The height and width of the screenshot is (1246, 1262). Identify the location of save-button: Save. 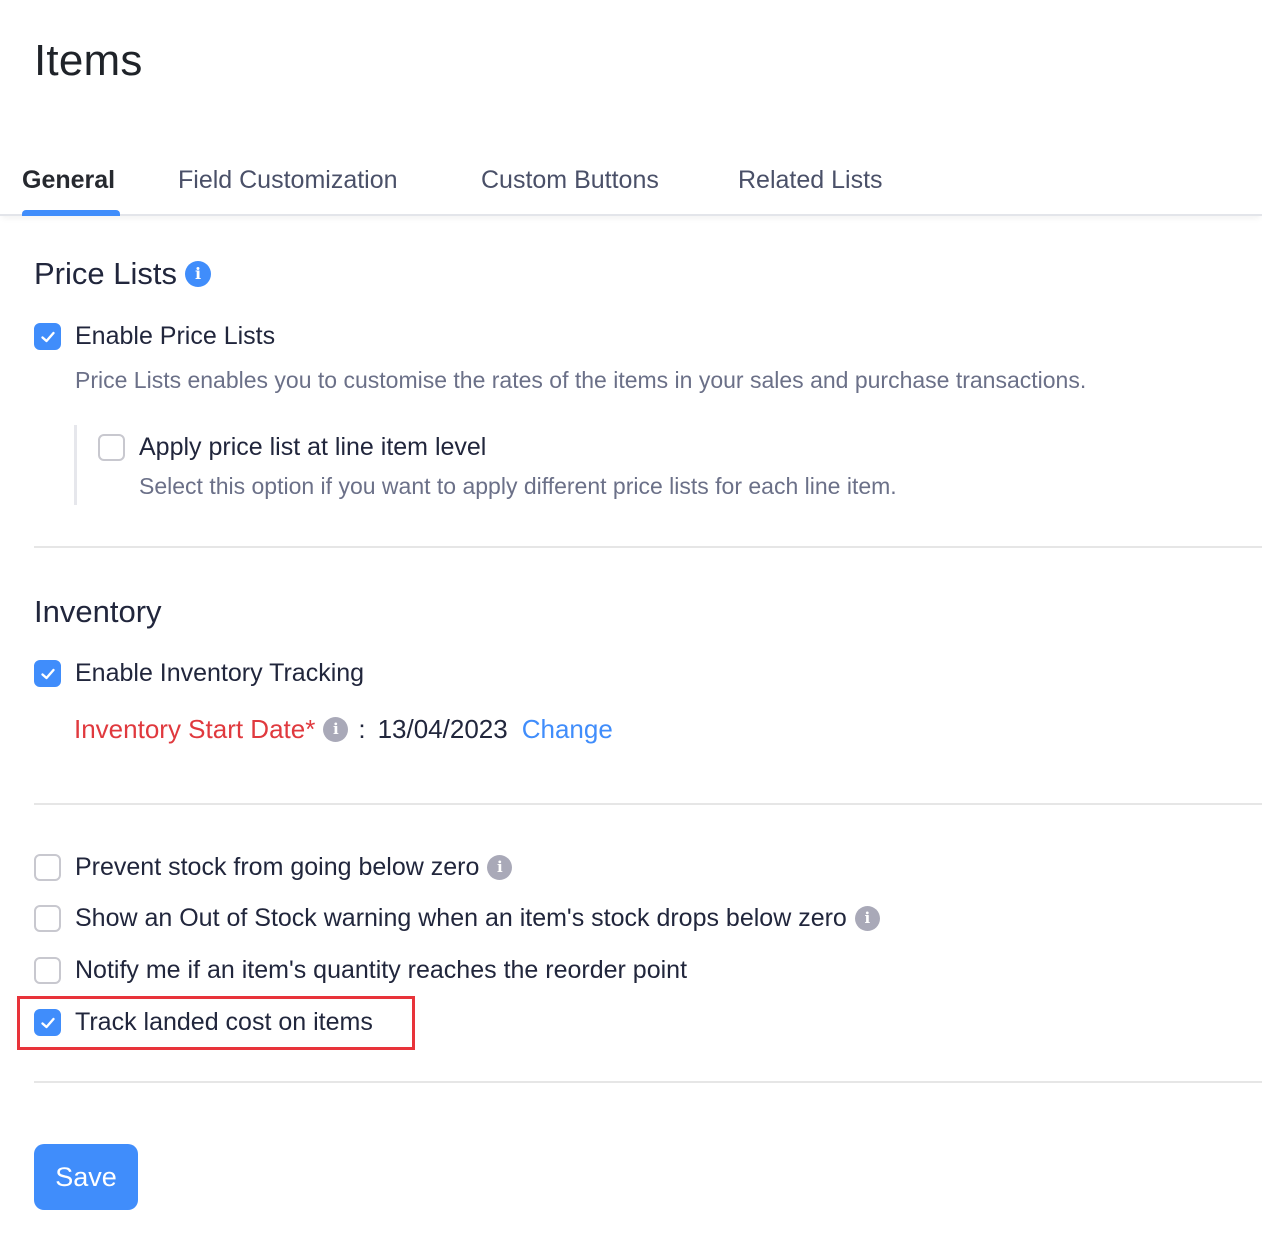
(86, 1177).